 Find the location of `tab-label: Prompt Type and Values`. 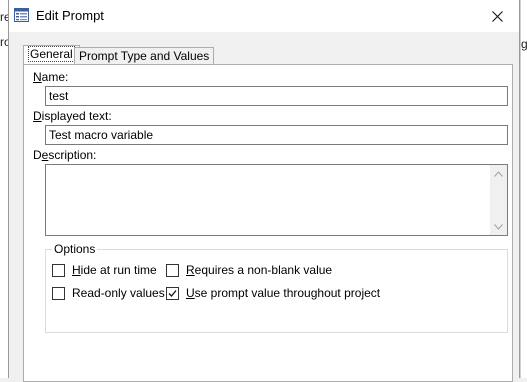

tab-label: Prompt Type and Values is located at coordinates (144, 56).